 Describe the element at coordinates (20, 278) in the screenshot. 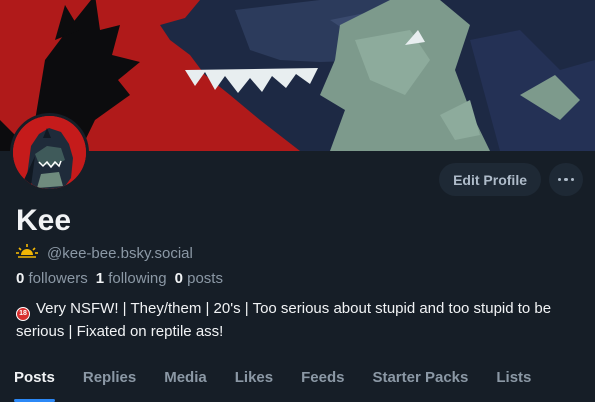

I see `followers-count: 0` at that location.